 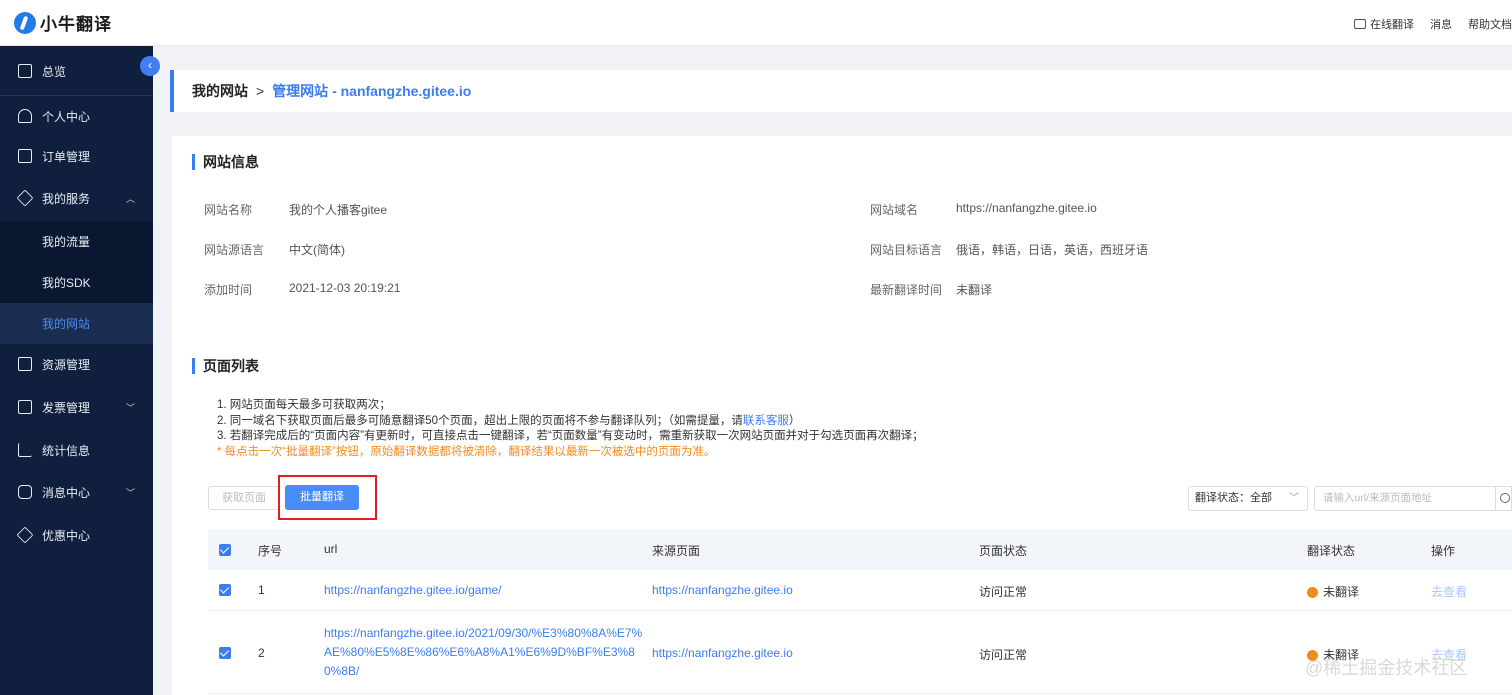 What do you see at coordinates (25, 156) in the screenshot?
I see `list-icon` at bounding box center [25, 156].